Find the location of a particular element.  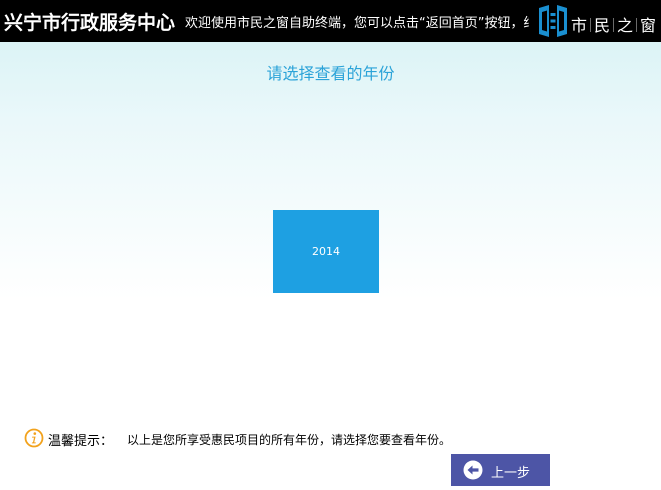

year-tile-2014: 2014 is located at coordinates (326, 251).